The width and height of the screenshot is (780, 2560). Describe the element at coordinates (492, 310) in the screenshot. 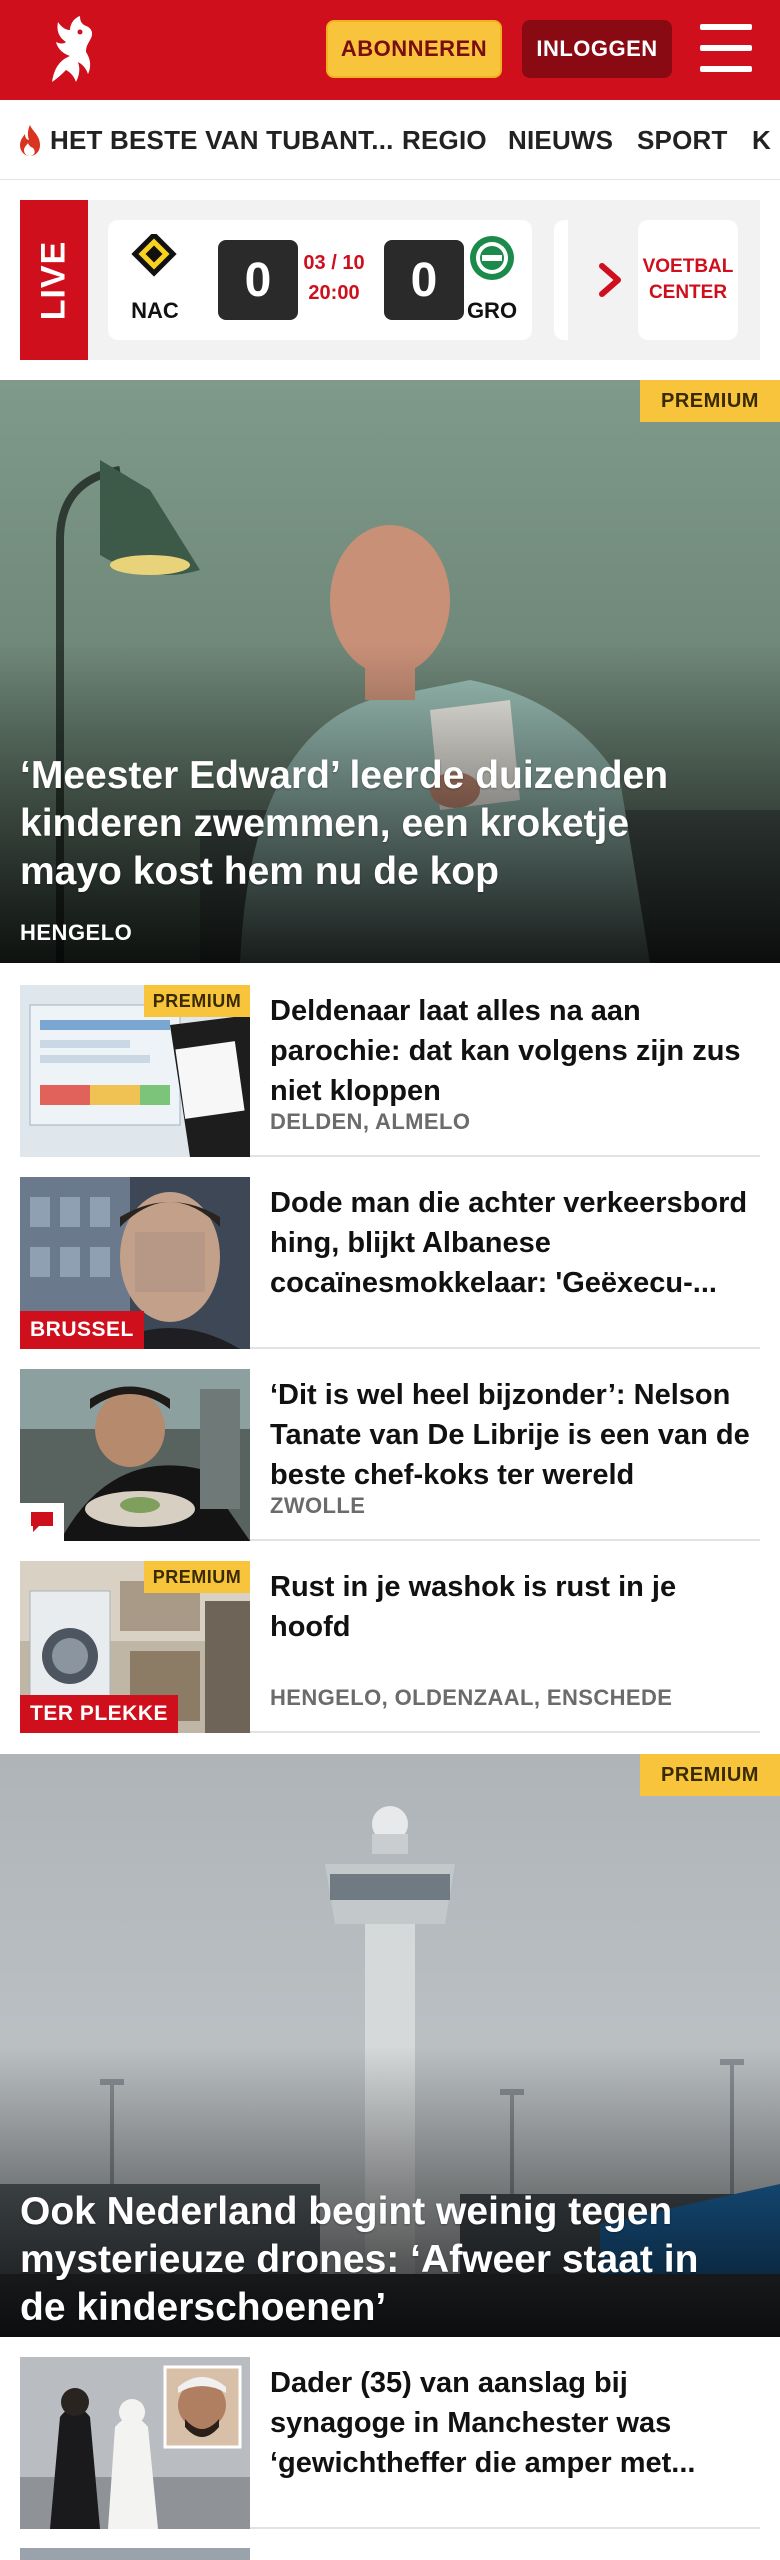

I see `away-team-code: GRO` at that location.